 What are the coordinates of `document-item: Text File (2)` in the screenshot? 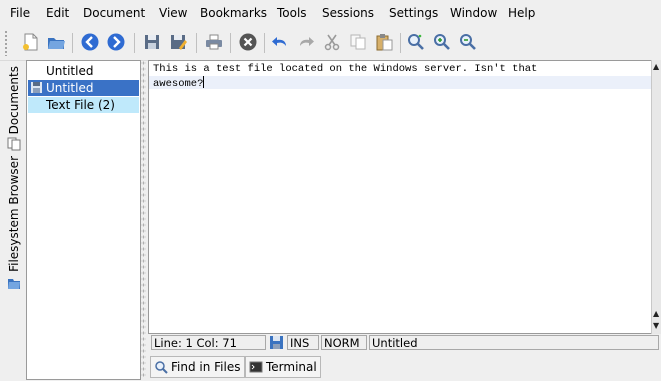 It's located at (83, 105).